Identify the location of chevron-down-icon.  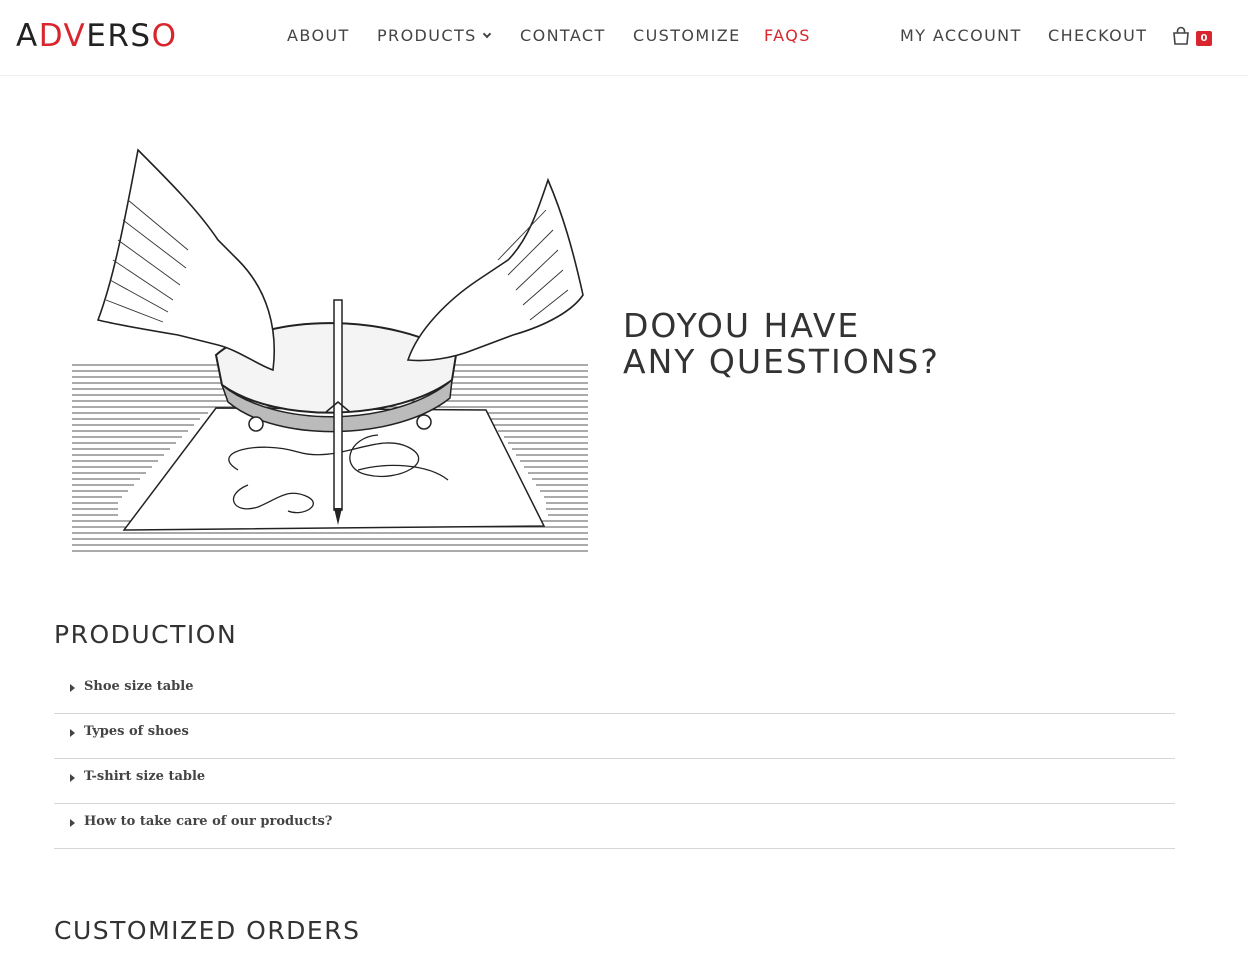
(486, 34).